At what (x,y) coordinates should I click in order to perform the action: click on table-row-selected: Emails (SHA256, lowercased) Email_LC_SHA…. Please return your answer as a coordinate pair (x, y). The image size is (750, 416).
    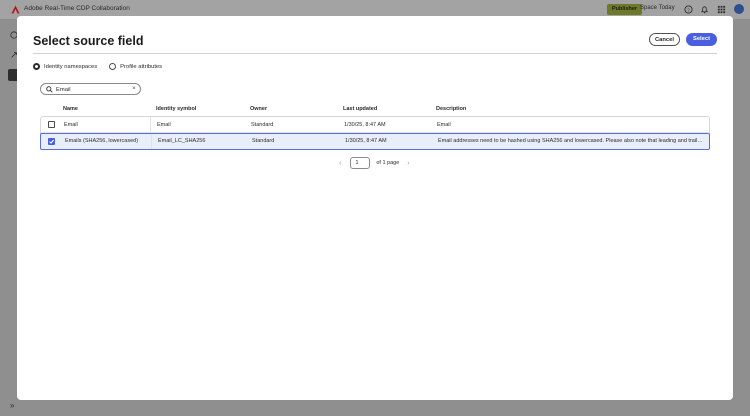
    Looking at the image, I should click on (375, 141).